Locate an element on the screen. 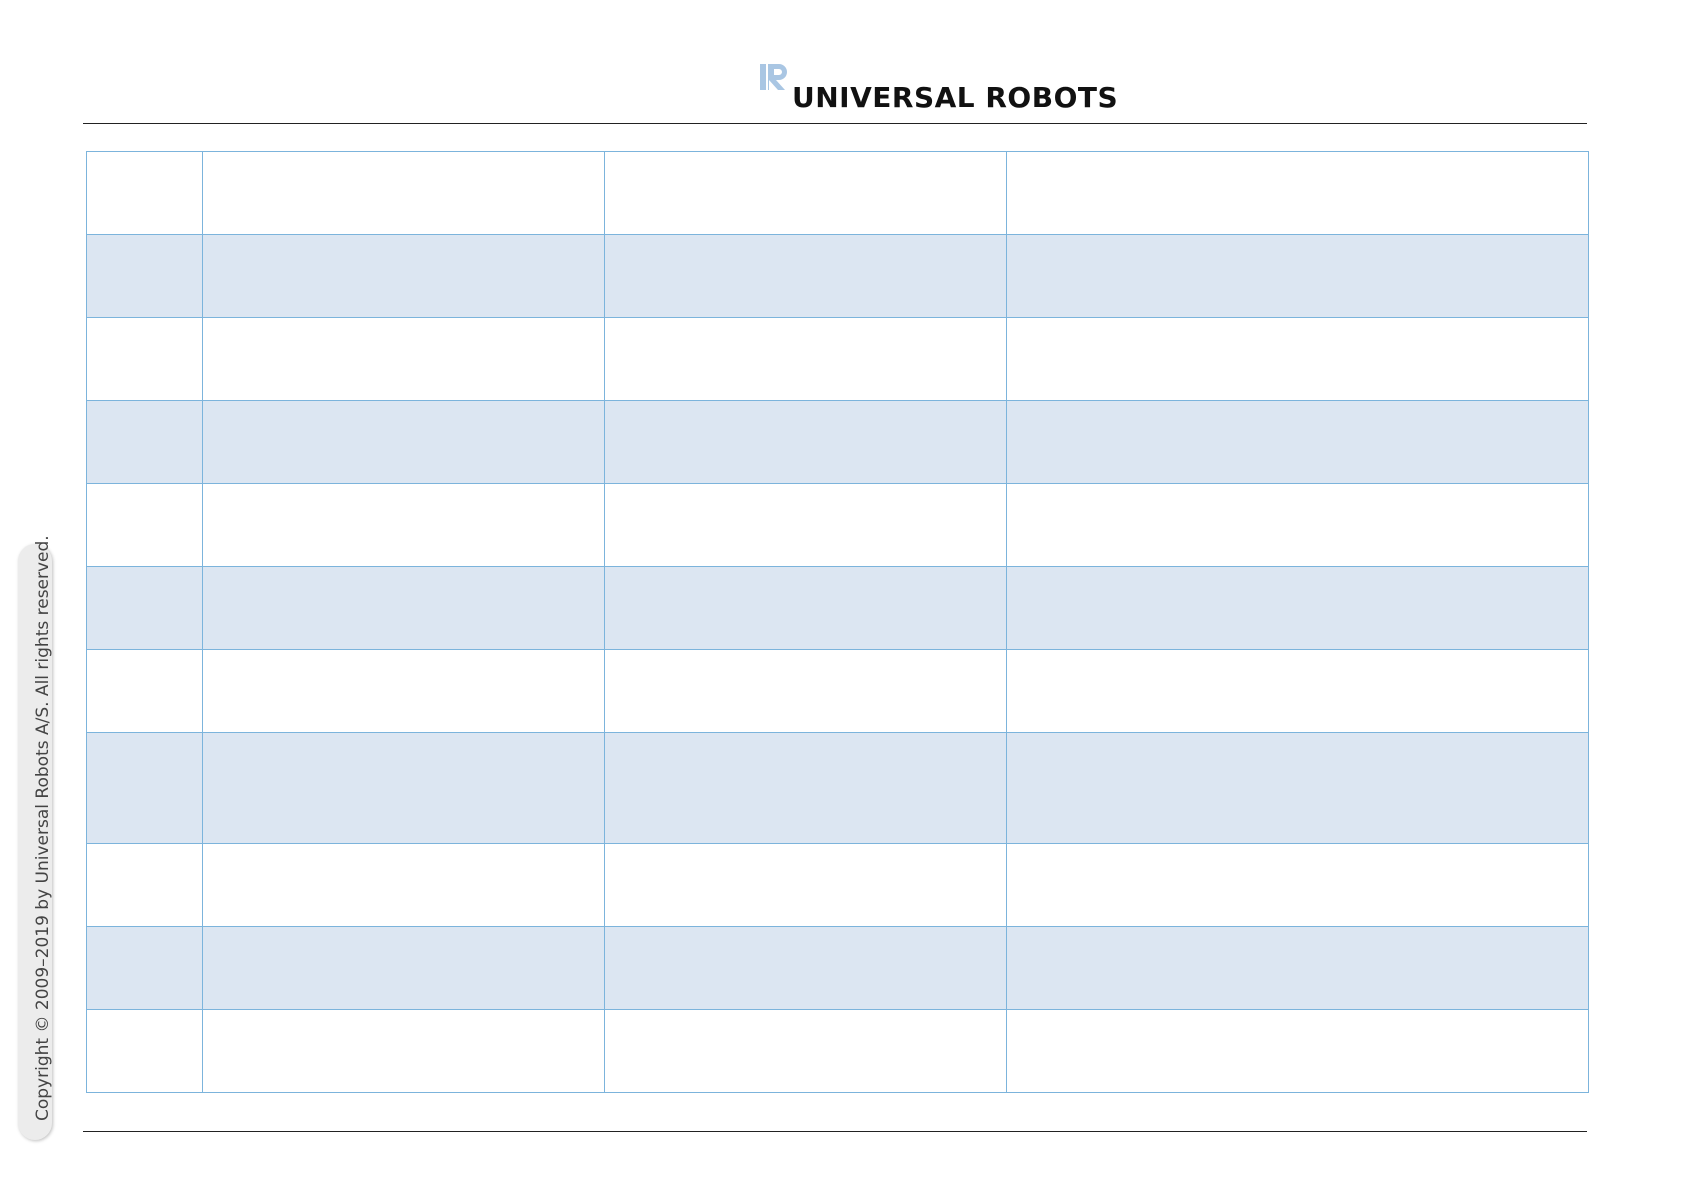  ur-logo-icon is located at coordinates (773, 77).